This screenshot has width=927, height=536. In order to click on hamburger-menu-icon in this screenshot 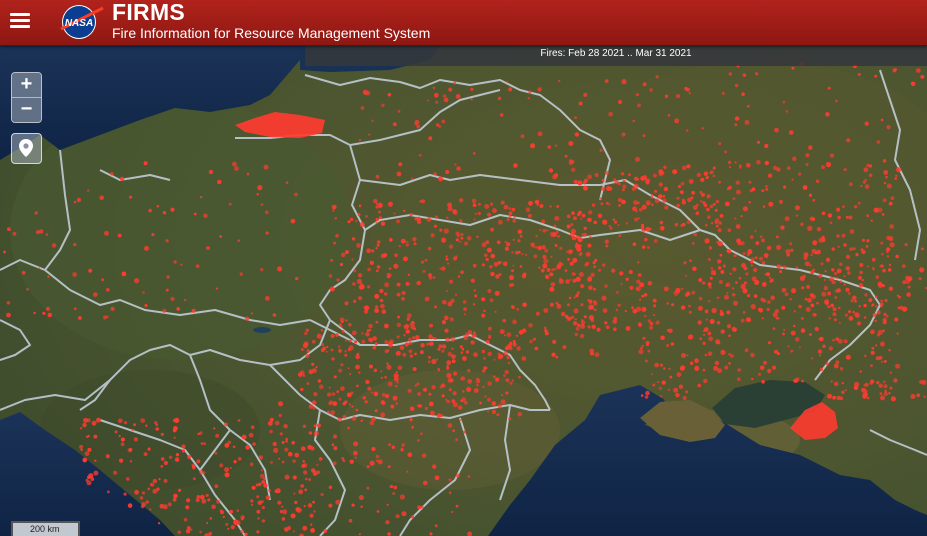, I will do `click(20, 20)`.